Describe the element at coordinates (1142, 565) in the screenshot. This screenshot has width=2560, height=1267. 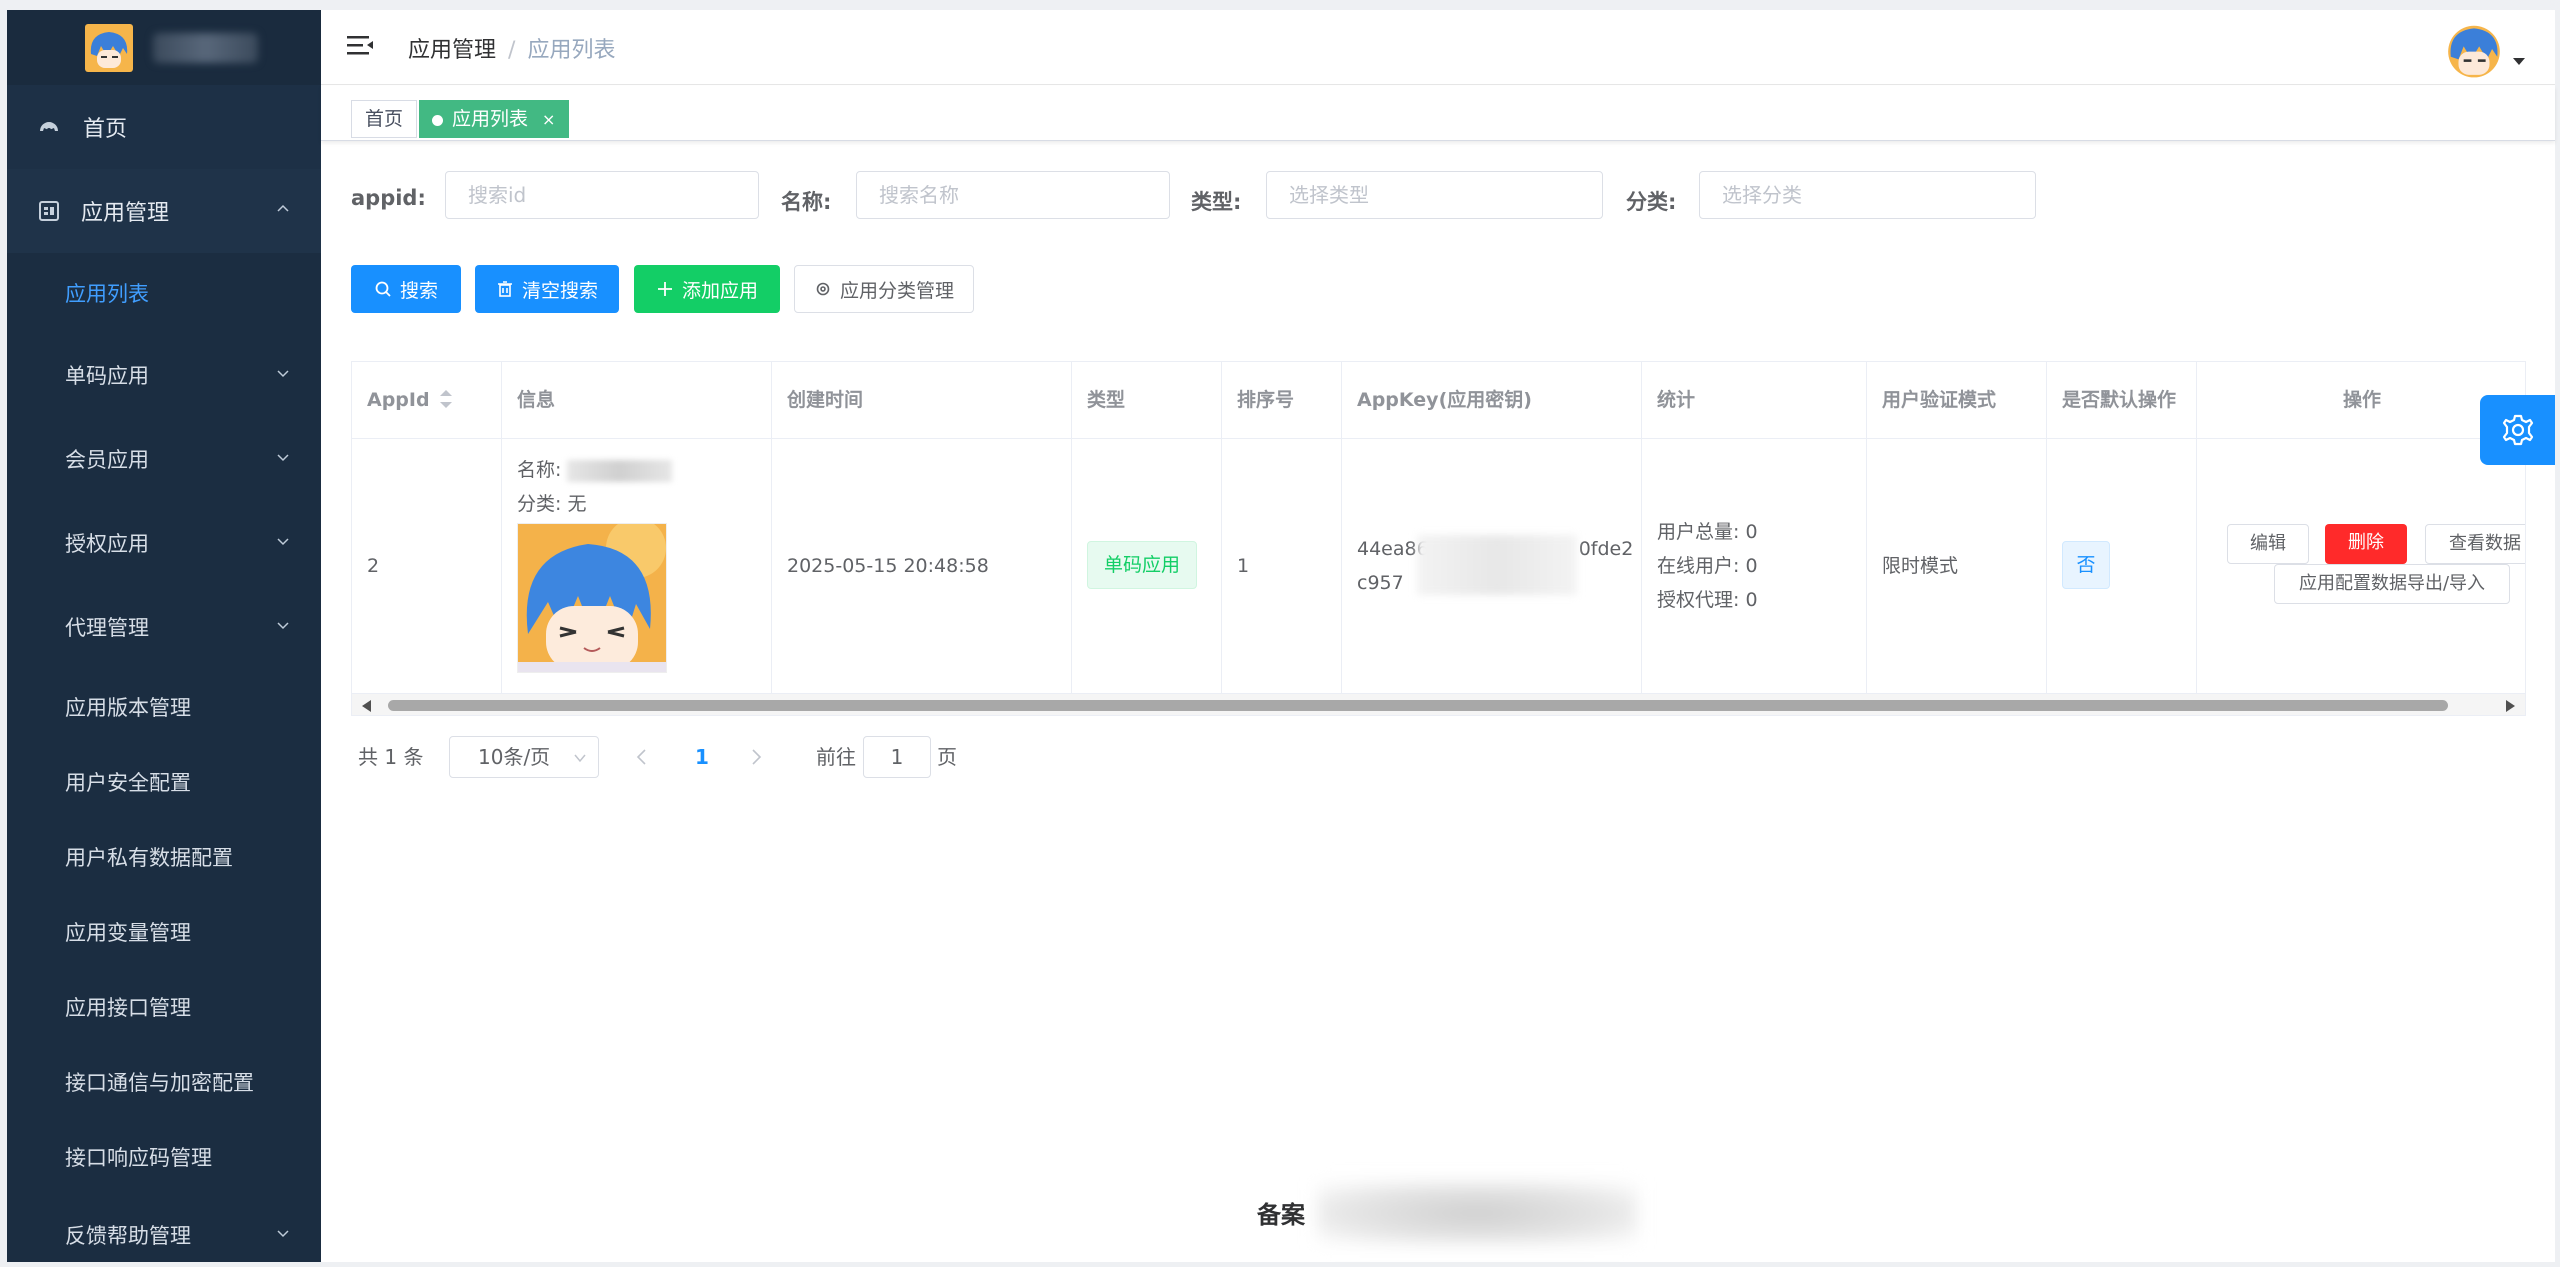
I see `type-tag: 单码应用` at that location.